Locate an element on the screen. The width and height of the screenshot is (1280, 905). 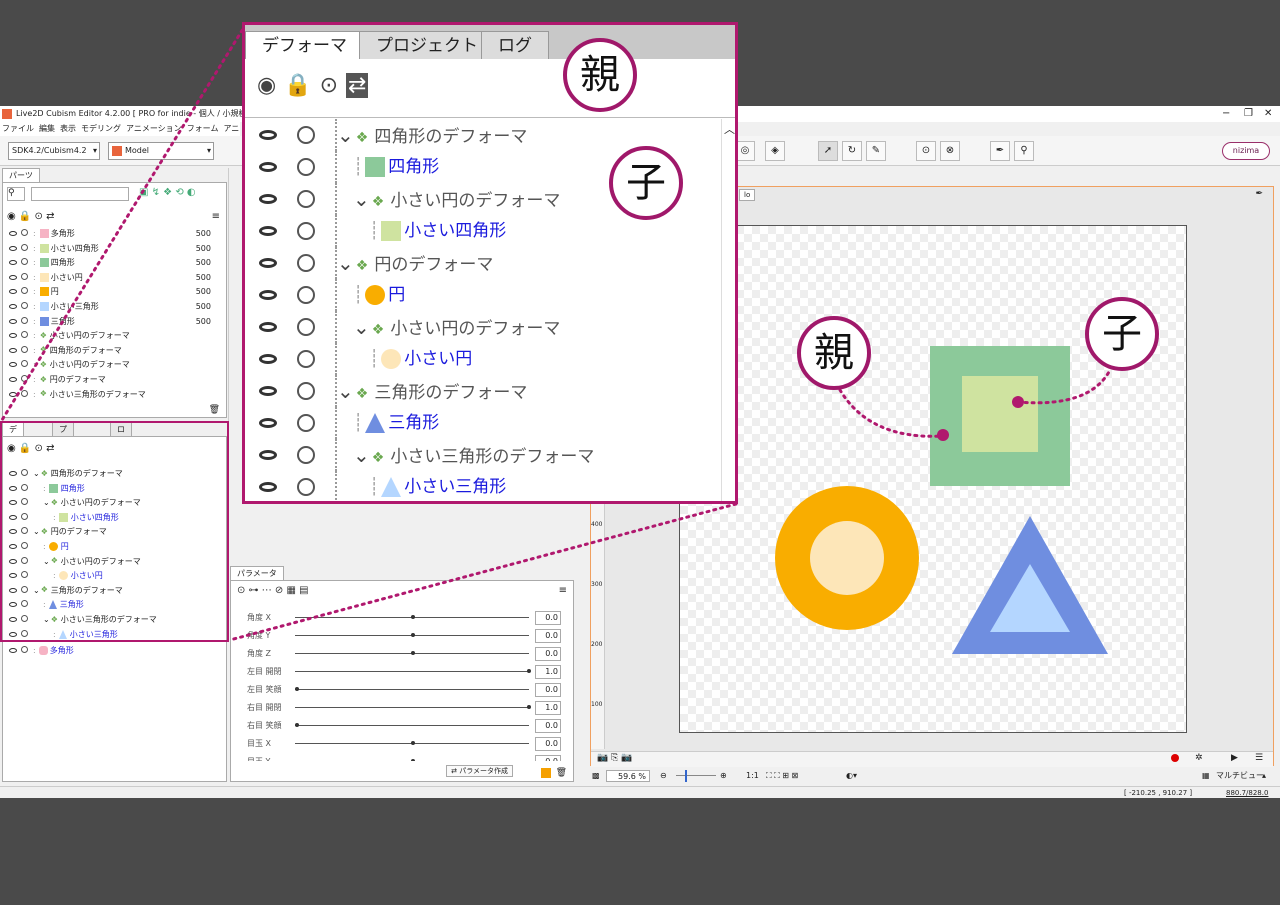
zoomed-row-label: 円 is located at coordinates (397, 295).